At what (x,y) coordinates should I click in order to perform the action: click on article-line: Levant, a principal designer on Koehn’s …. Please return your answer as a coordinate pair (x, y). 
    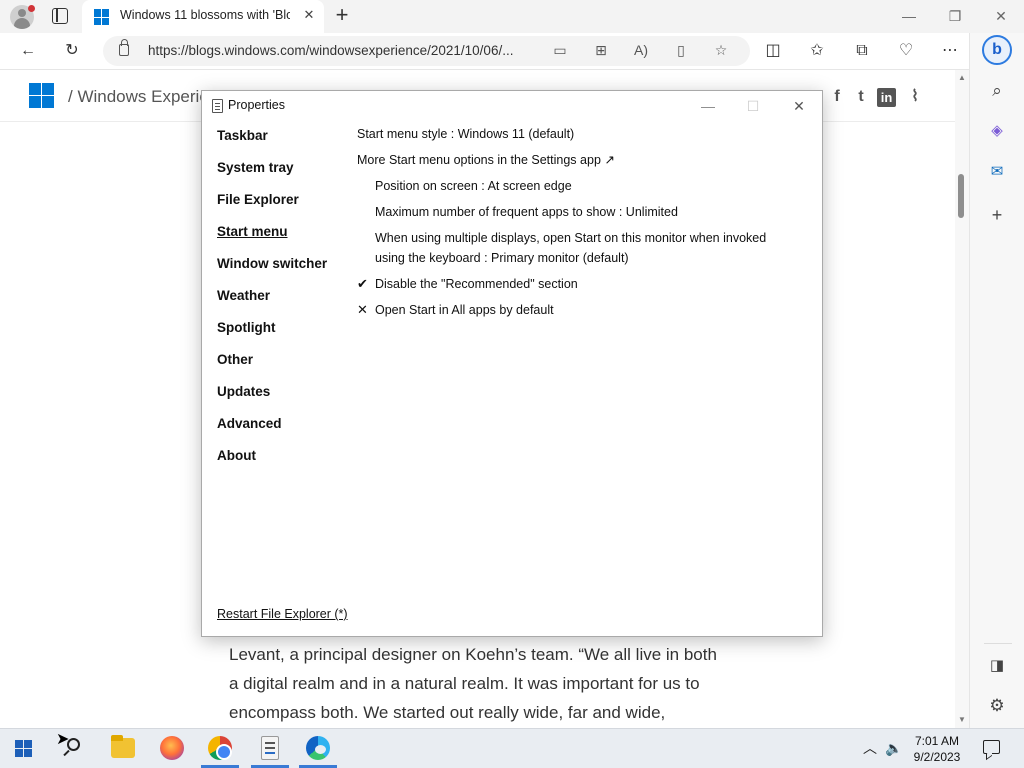
    Looking at the image, I should click on (473, 654).